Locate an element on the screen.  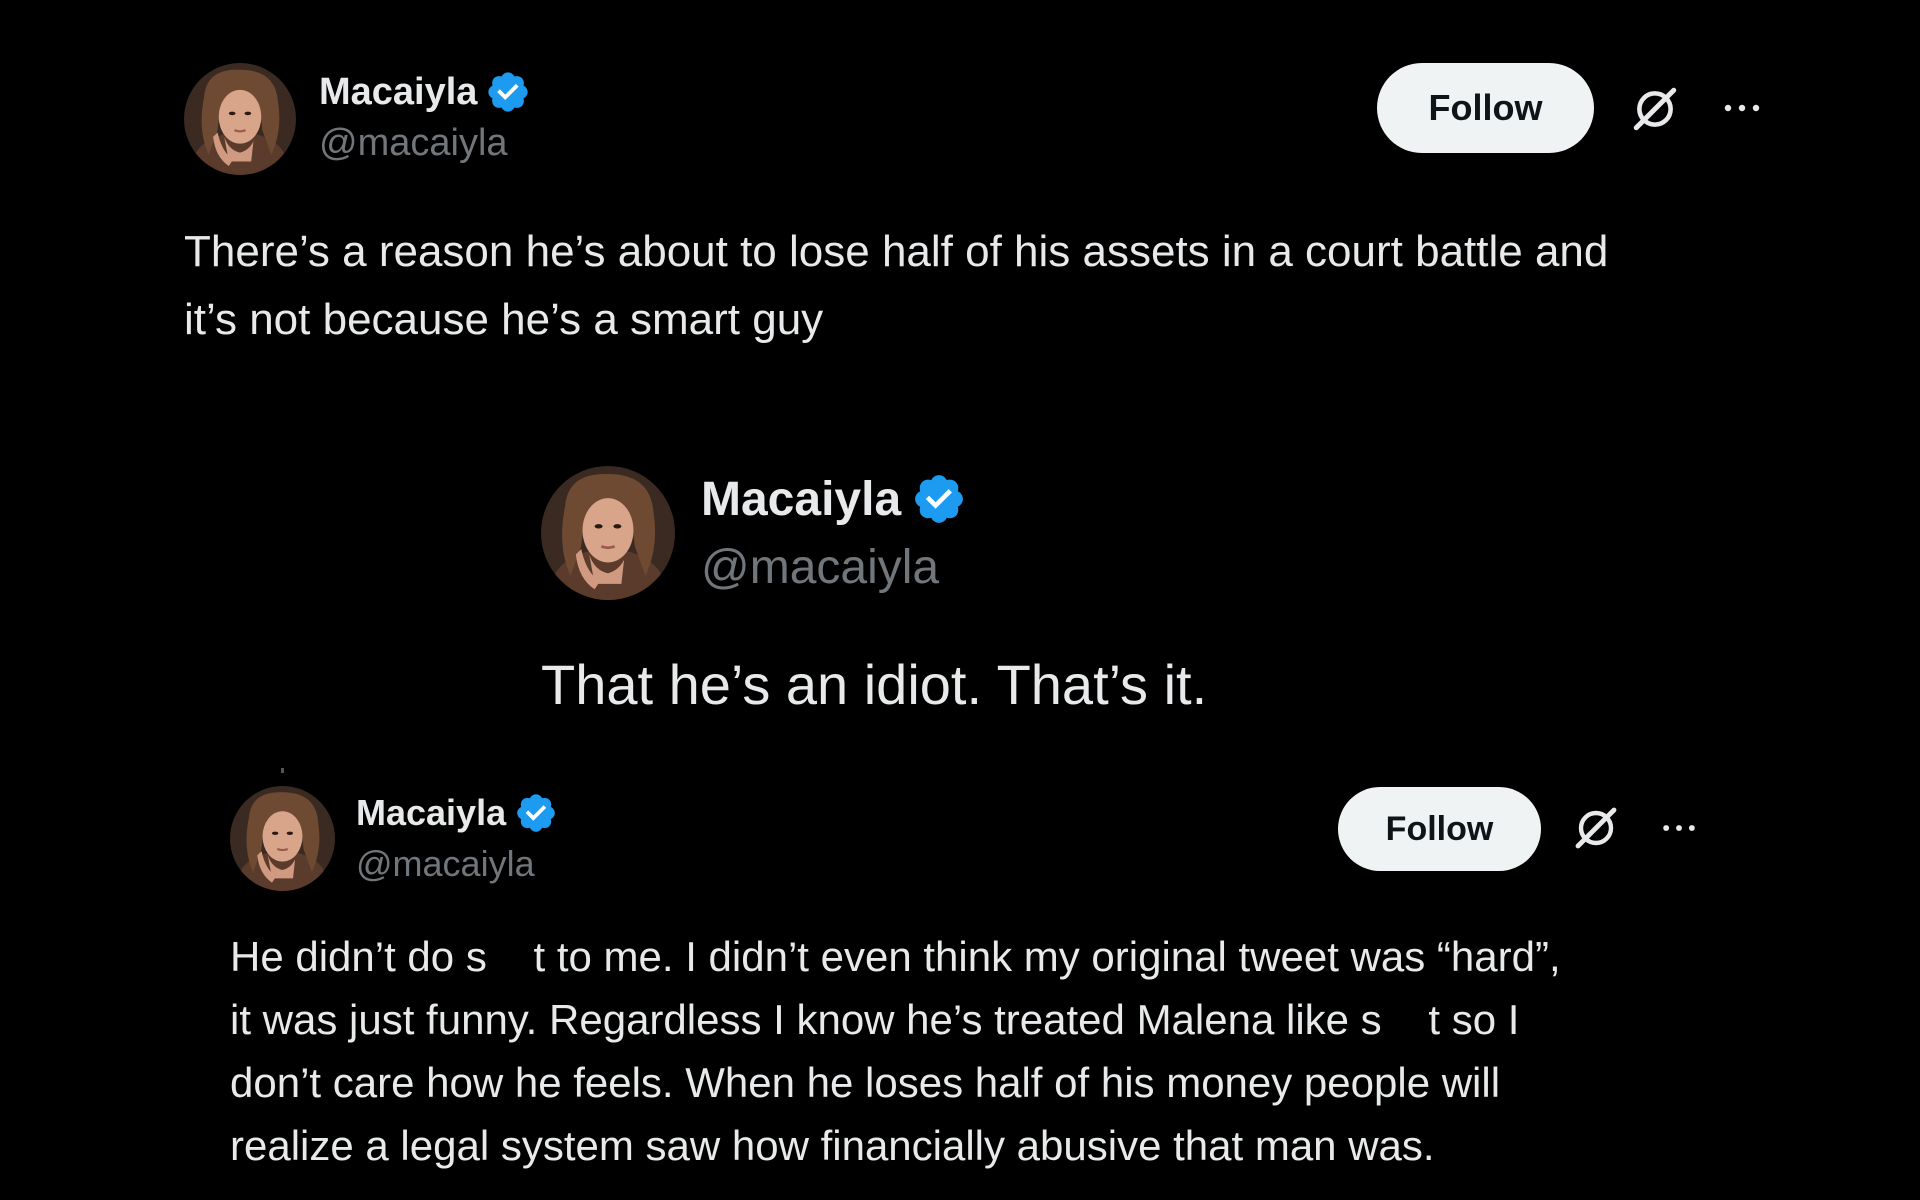
handle: @macaiyla is located at coordinates (445, 864).